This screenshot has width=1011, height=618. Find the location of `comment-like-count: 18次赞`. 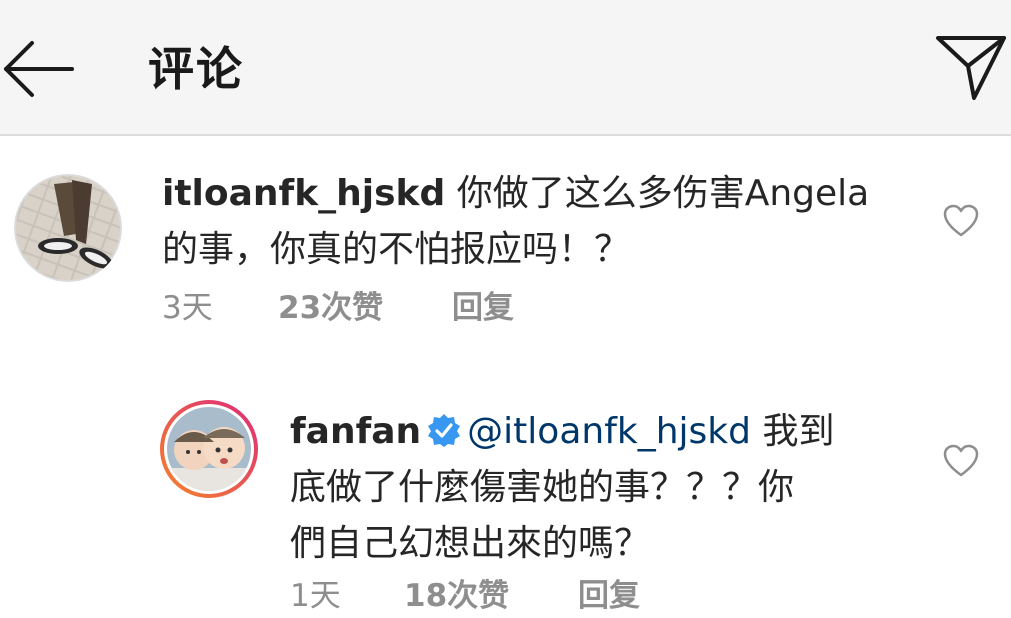

comment-like-count: 18次赞 is located at coordinates (491, 596).